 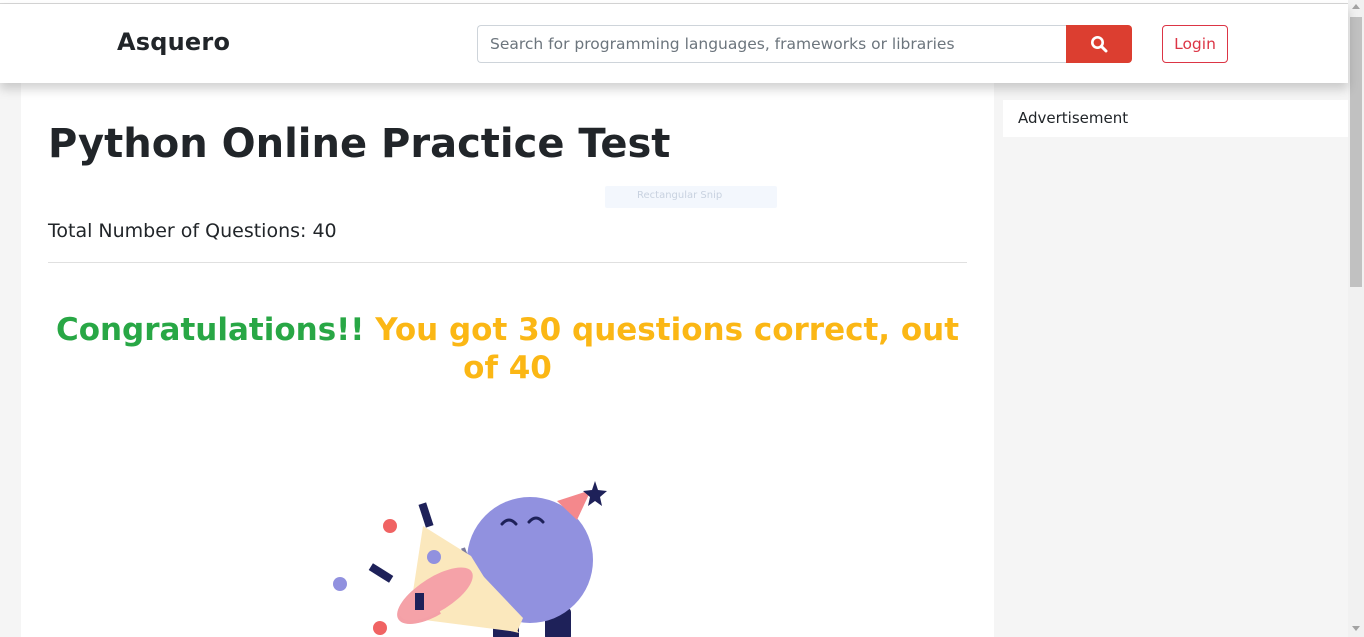 I want to click on page-title: Python Online Practice Test, so click(x=359, y=144).